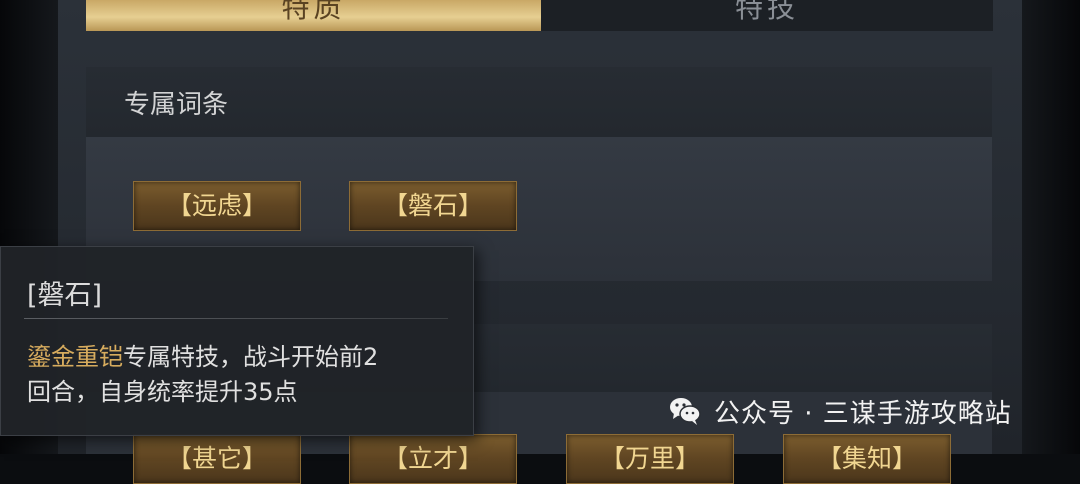  I want to click on tab-skills: 特技, so click(767, 15).